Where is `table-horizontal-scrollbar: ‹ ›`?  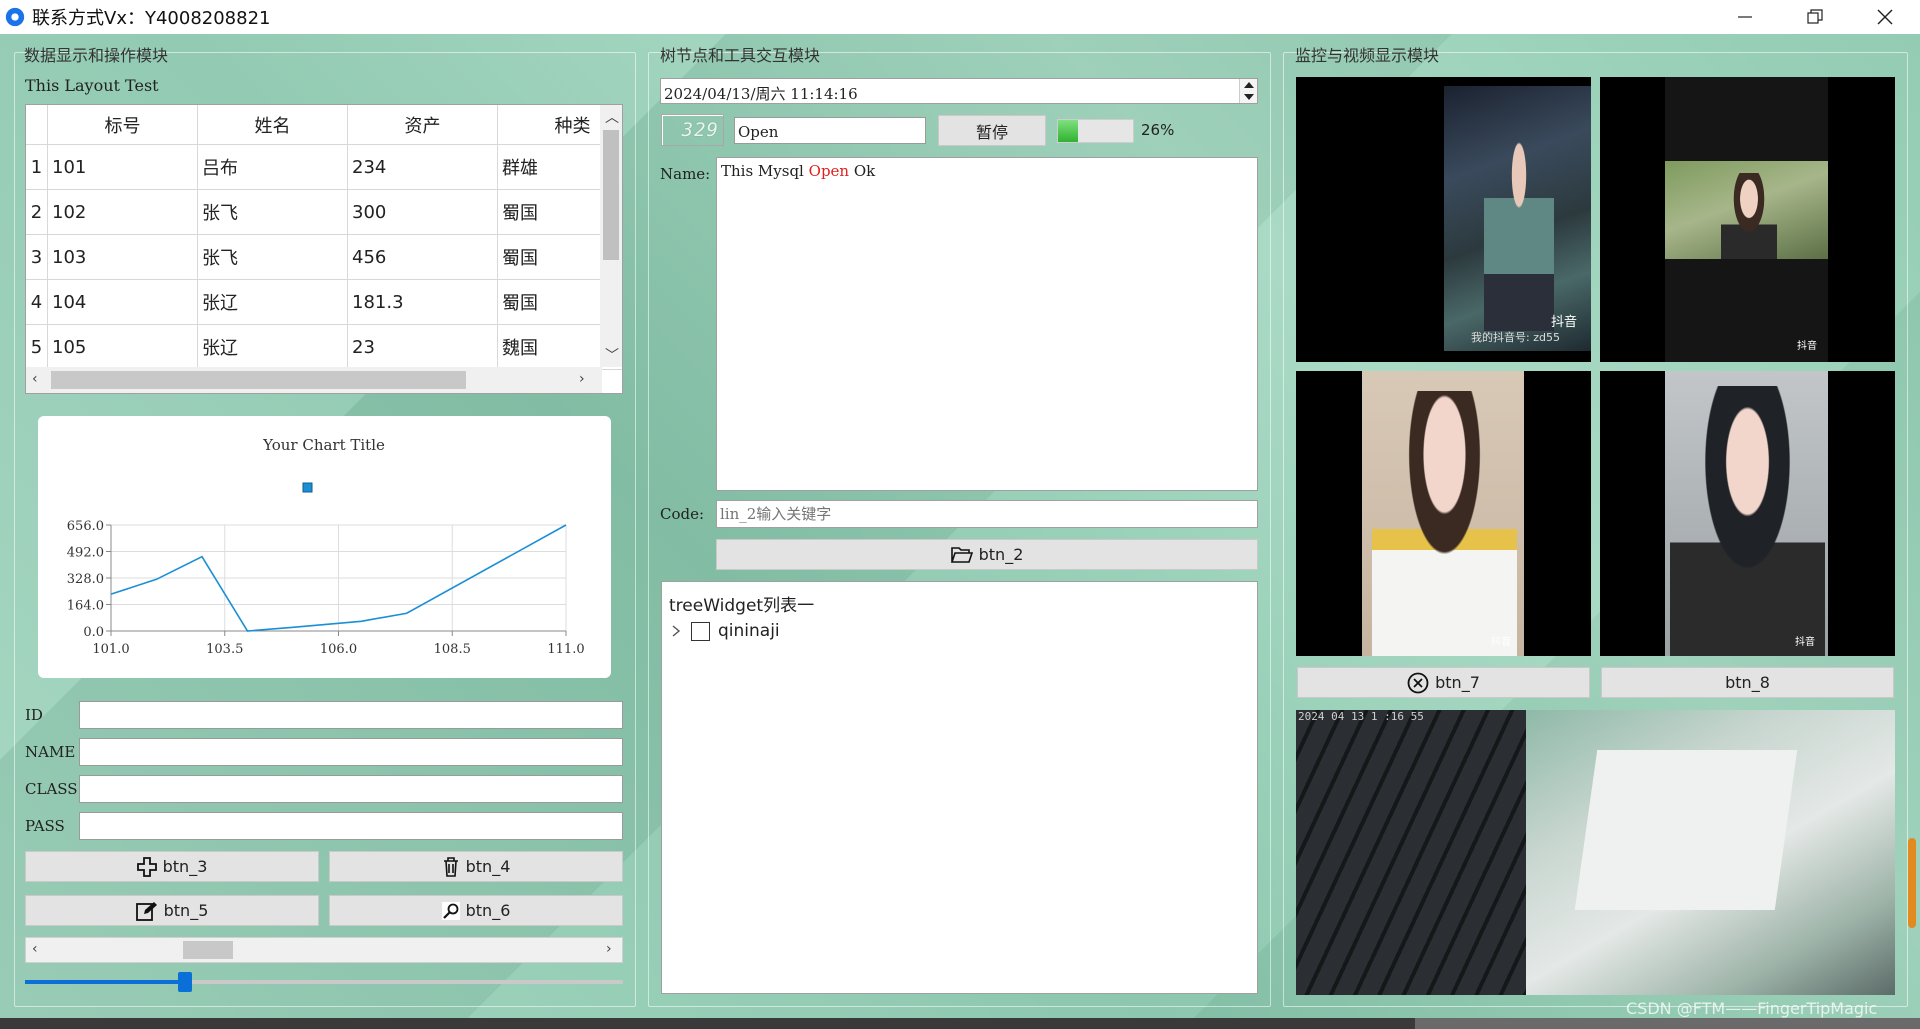 table-horizontal-scrollbar: ‹ › is located at coordinates (314, 380).